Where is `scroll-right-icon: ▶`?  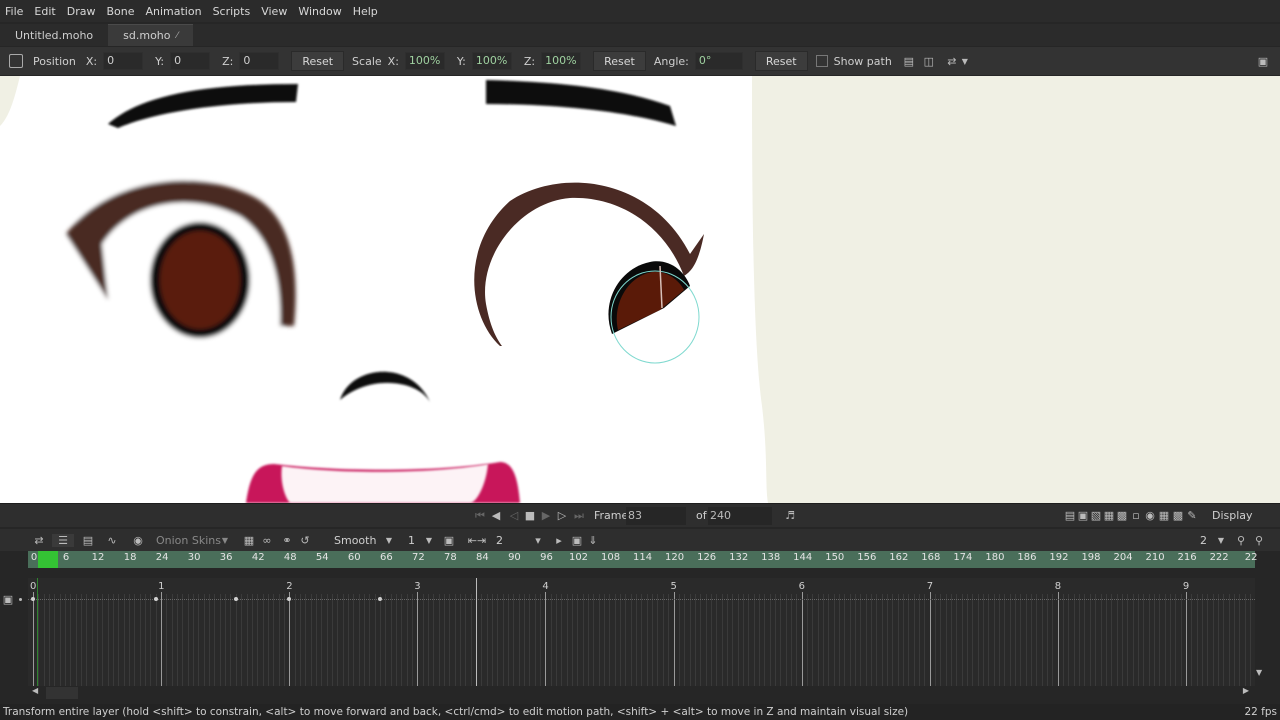 scroll-right-icon: ▶ is located at coordinates (1246, 690).